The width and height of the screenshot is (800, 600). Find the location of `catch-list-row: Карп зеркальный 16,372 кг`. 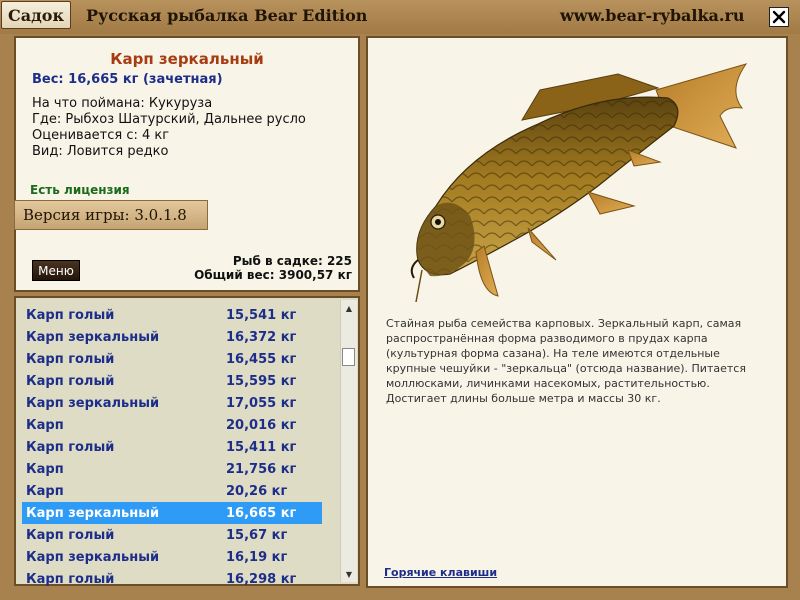

catch-list-row: Карп зеркальный 16,372 кг is located at coordinates (172, 337).